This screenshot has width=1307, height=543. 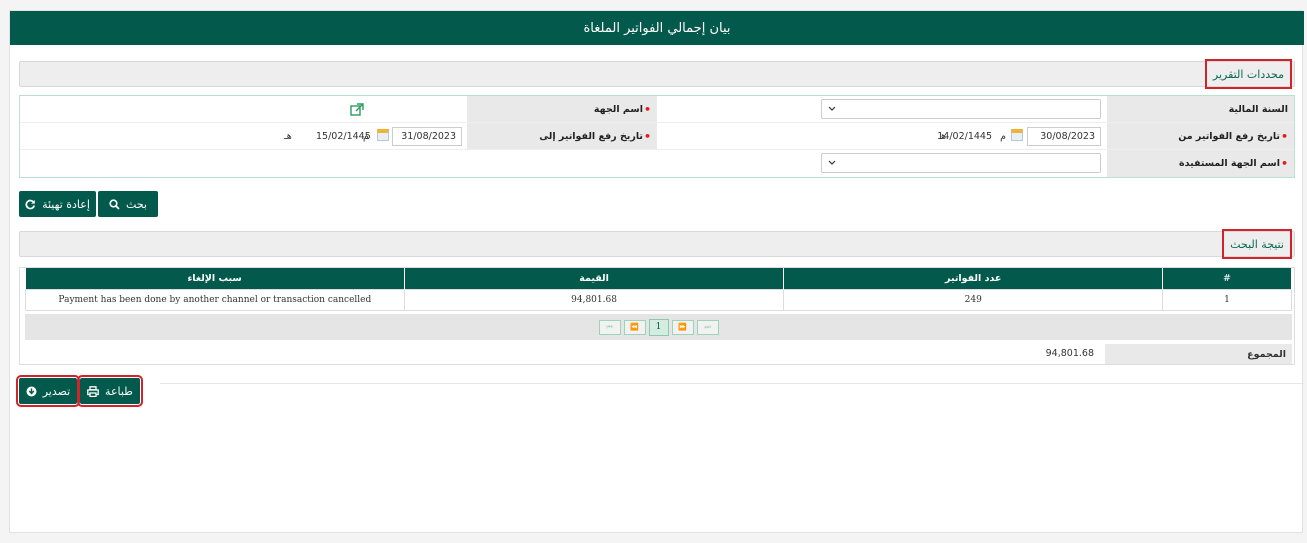 What do you see at coordinates (93, 391) in the screenshot?
I see `print-icon` at bounding box center [93, 391].